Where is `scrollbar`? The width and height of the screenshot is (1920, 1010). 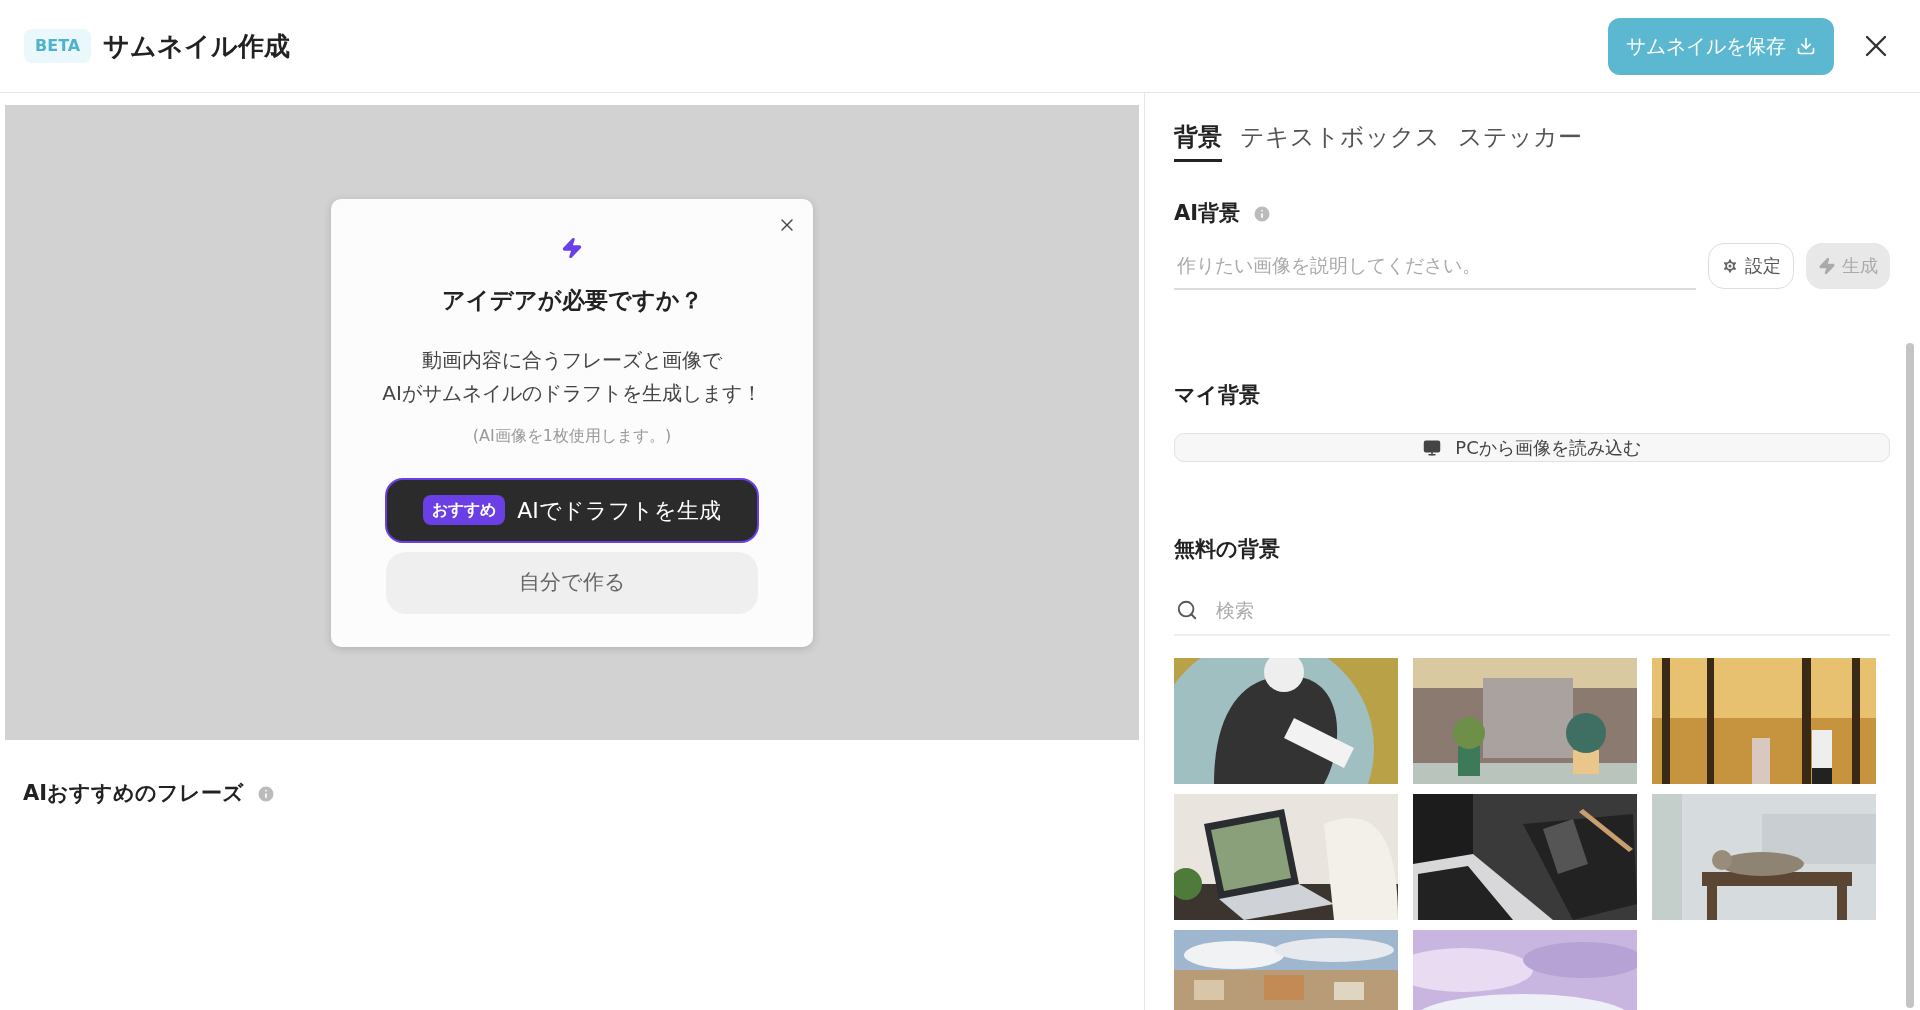
scrollbar is located at coordinates (1910, 675).